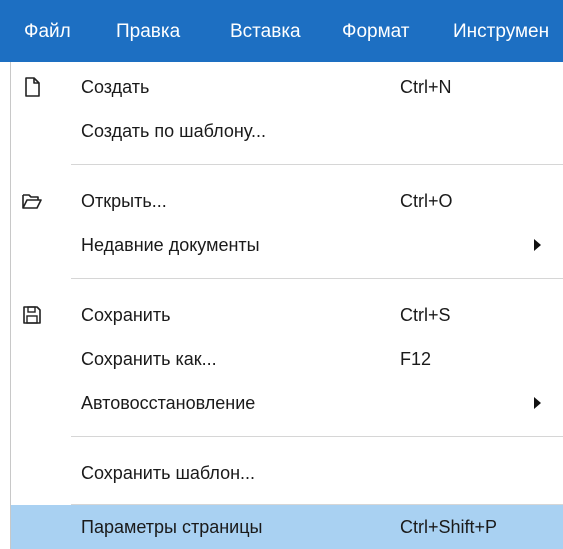 The image size is (563, 549). What do you see at coordinates (425, 315) in the screenshot?
I see `menu-item-shortcut: Ctrl+S` at bounding box center [425, 315].